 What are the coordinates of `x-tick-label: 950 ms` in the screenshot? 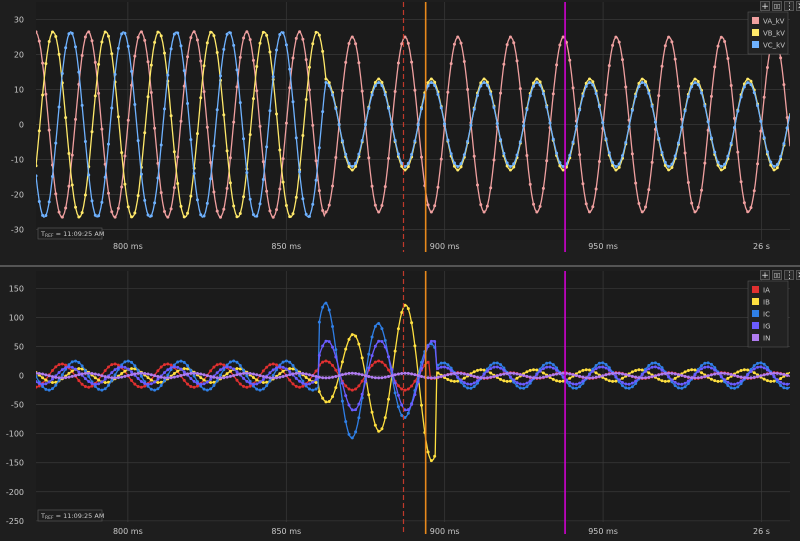 It's located at (603, 246).